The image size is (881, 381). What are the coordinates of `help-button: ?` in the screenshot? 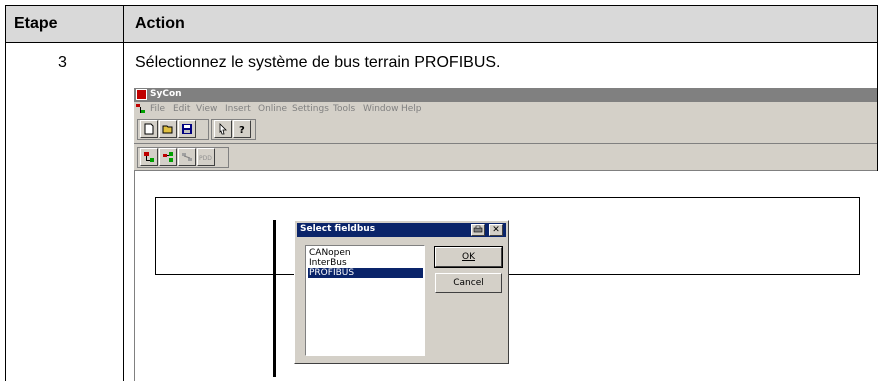 It's located at (242, 129).